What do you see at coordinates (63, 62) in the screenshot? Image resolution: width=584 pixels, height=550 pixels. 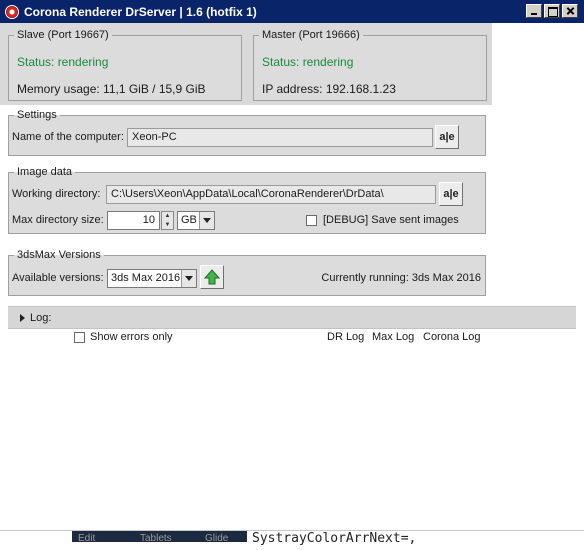 I see `slave-status: Status: rendering` at bounding box center [63, 62].